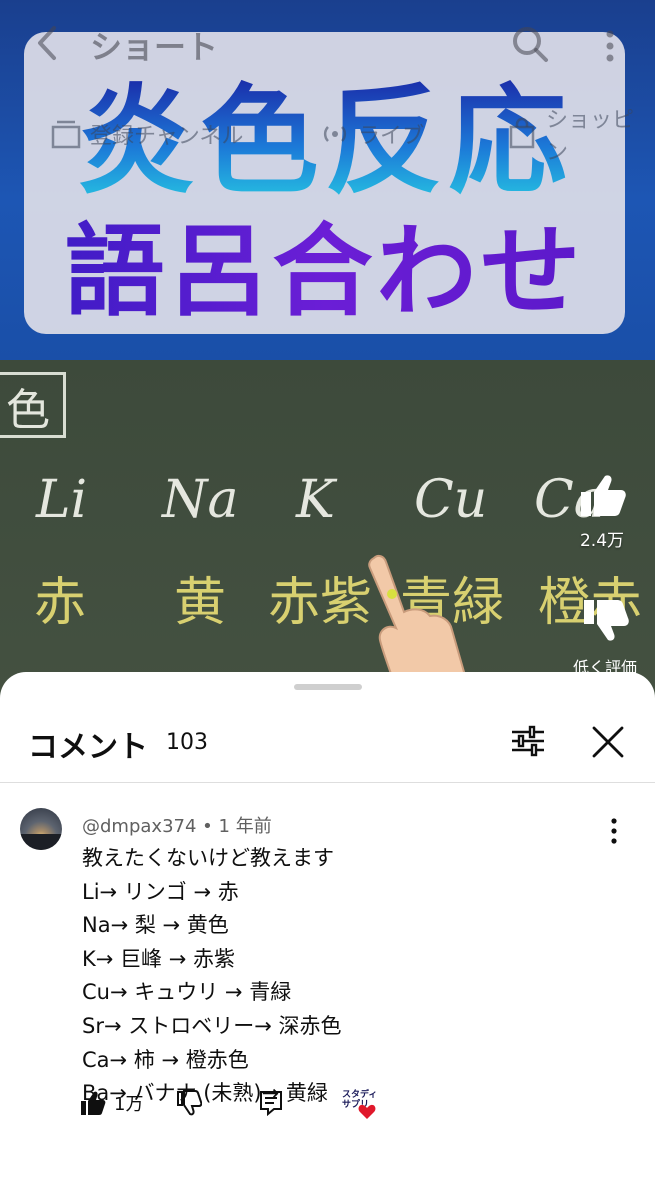 This screenshot has height=1200, width=655. What do you see at coordinates (324, 272) in the screenshot?
I see `video-overlay-subtitle: 語呂合わせ` at bounding box center [324, 272].